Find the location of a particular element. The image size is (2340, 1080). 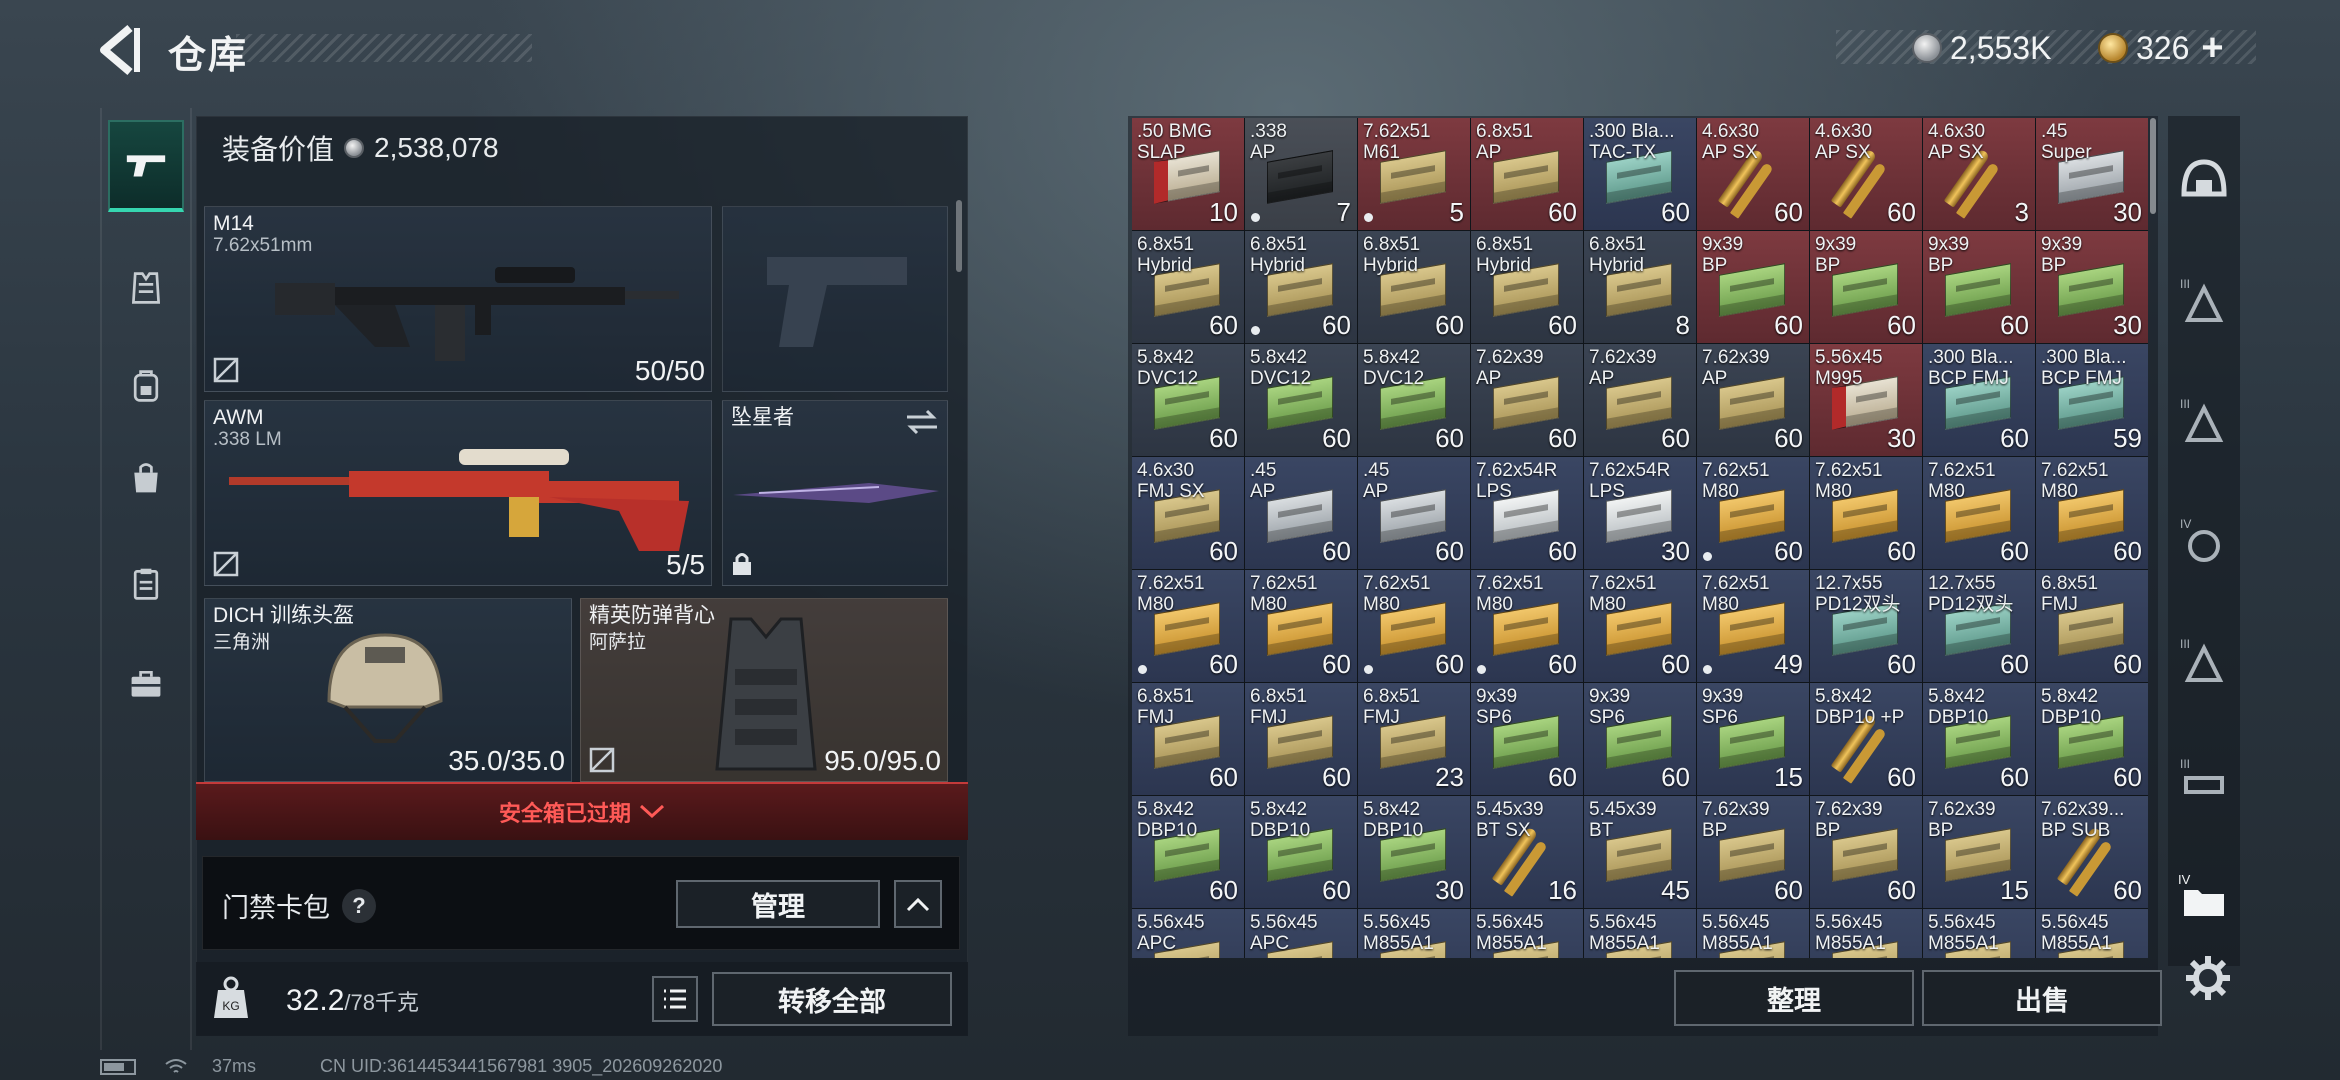

stash-scrollbar is located at coordinates (2153, 166).